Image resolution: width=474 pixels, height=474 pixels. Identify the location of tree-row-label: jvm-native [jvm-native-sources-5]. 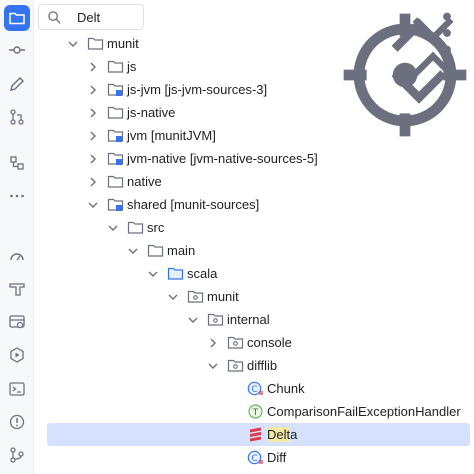
(222, 158).